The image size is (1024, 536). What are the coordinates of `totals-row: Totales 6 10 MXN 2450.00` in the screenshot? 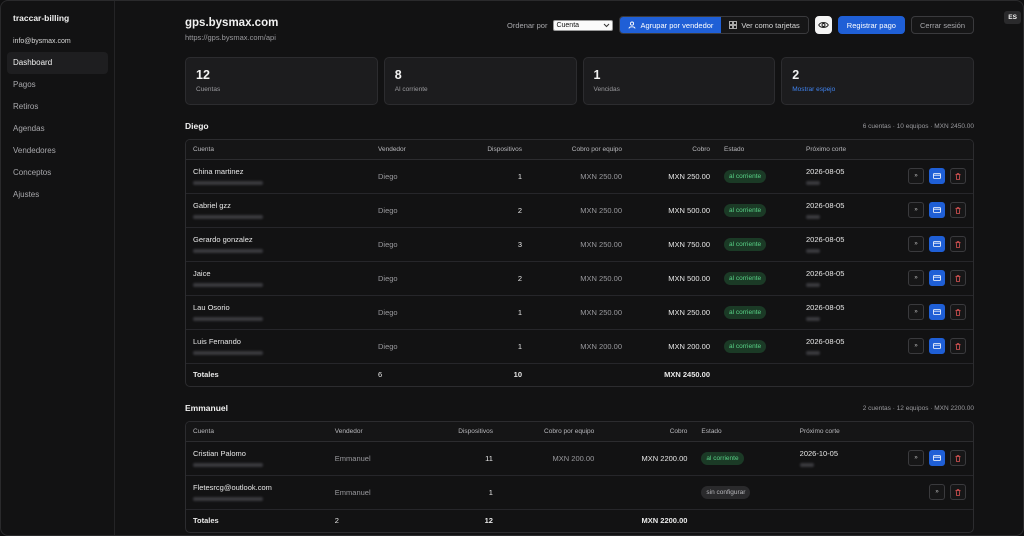 It's located at (579, 374).